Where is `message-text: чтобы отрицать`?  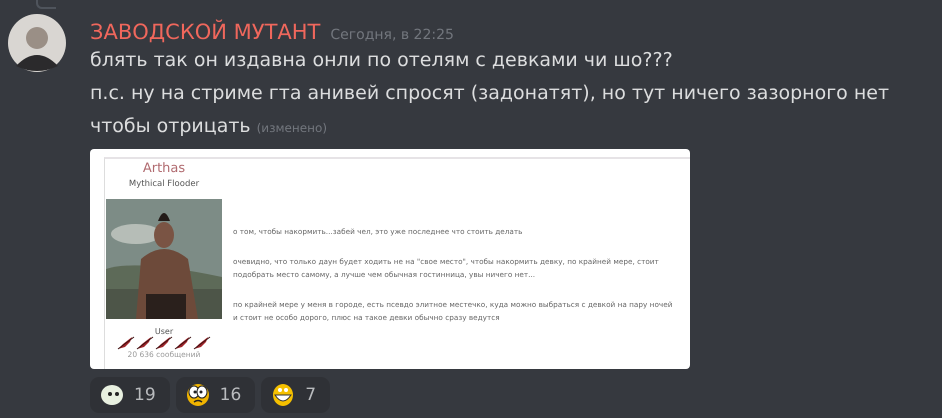
message-text: чтобы отрицать is located at coordinates (170, 126).